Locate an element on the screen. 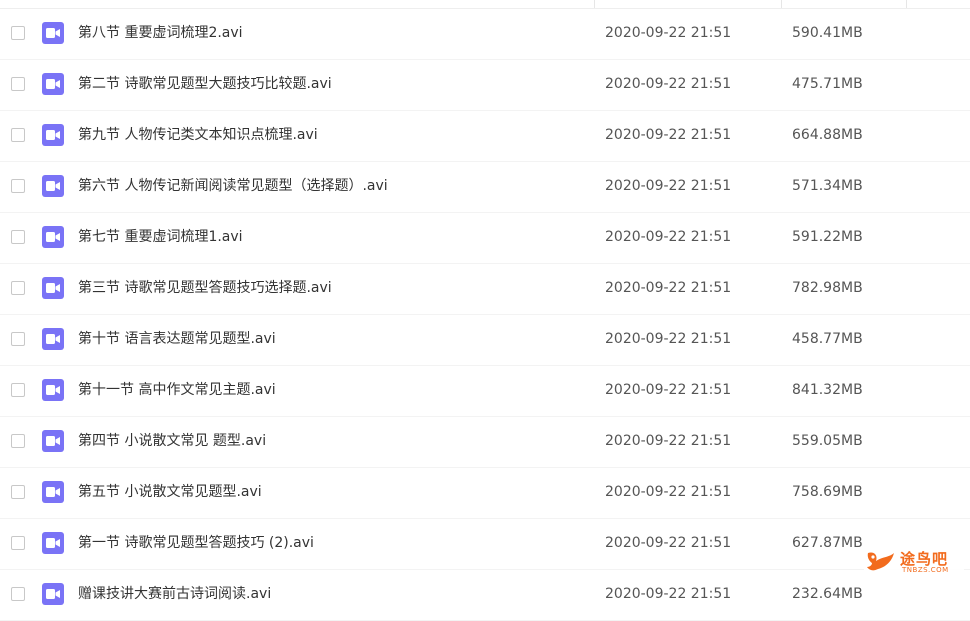 The height and width of the screenshot is (621, 970). site-watermark: 途鸟吧 TNBZS.COM is located at coordinates (914, 562).